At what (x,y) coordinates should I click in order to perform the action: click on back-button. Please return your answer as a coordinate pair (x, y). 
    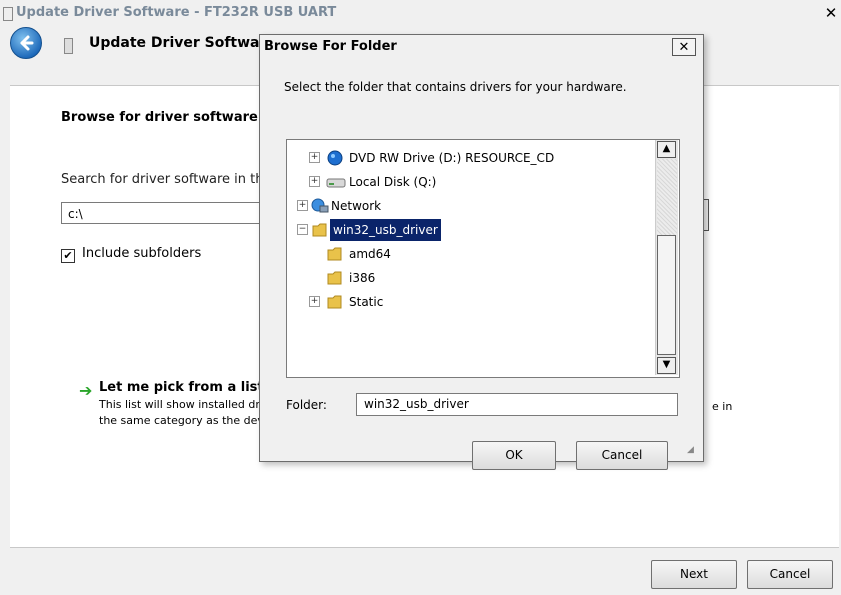
    Looking at the image, I should click on (26, 43).